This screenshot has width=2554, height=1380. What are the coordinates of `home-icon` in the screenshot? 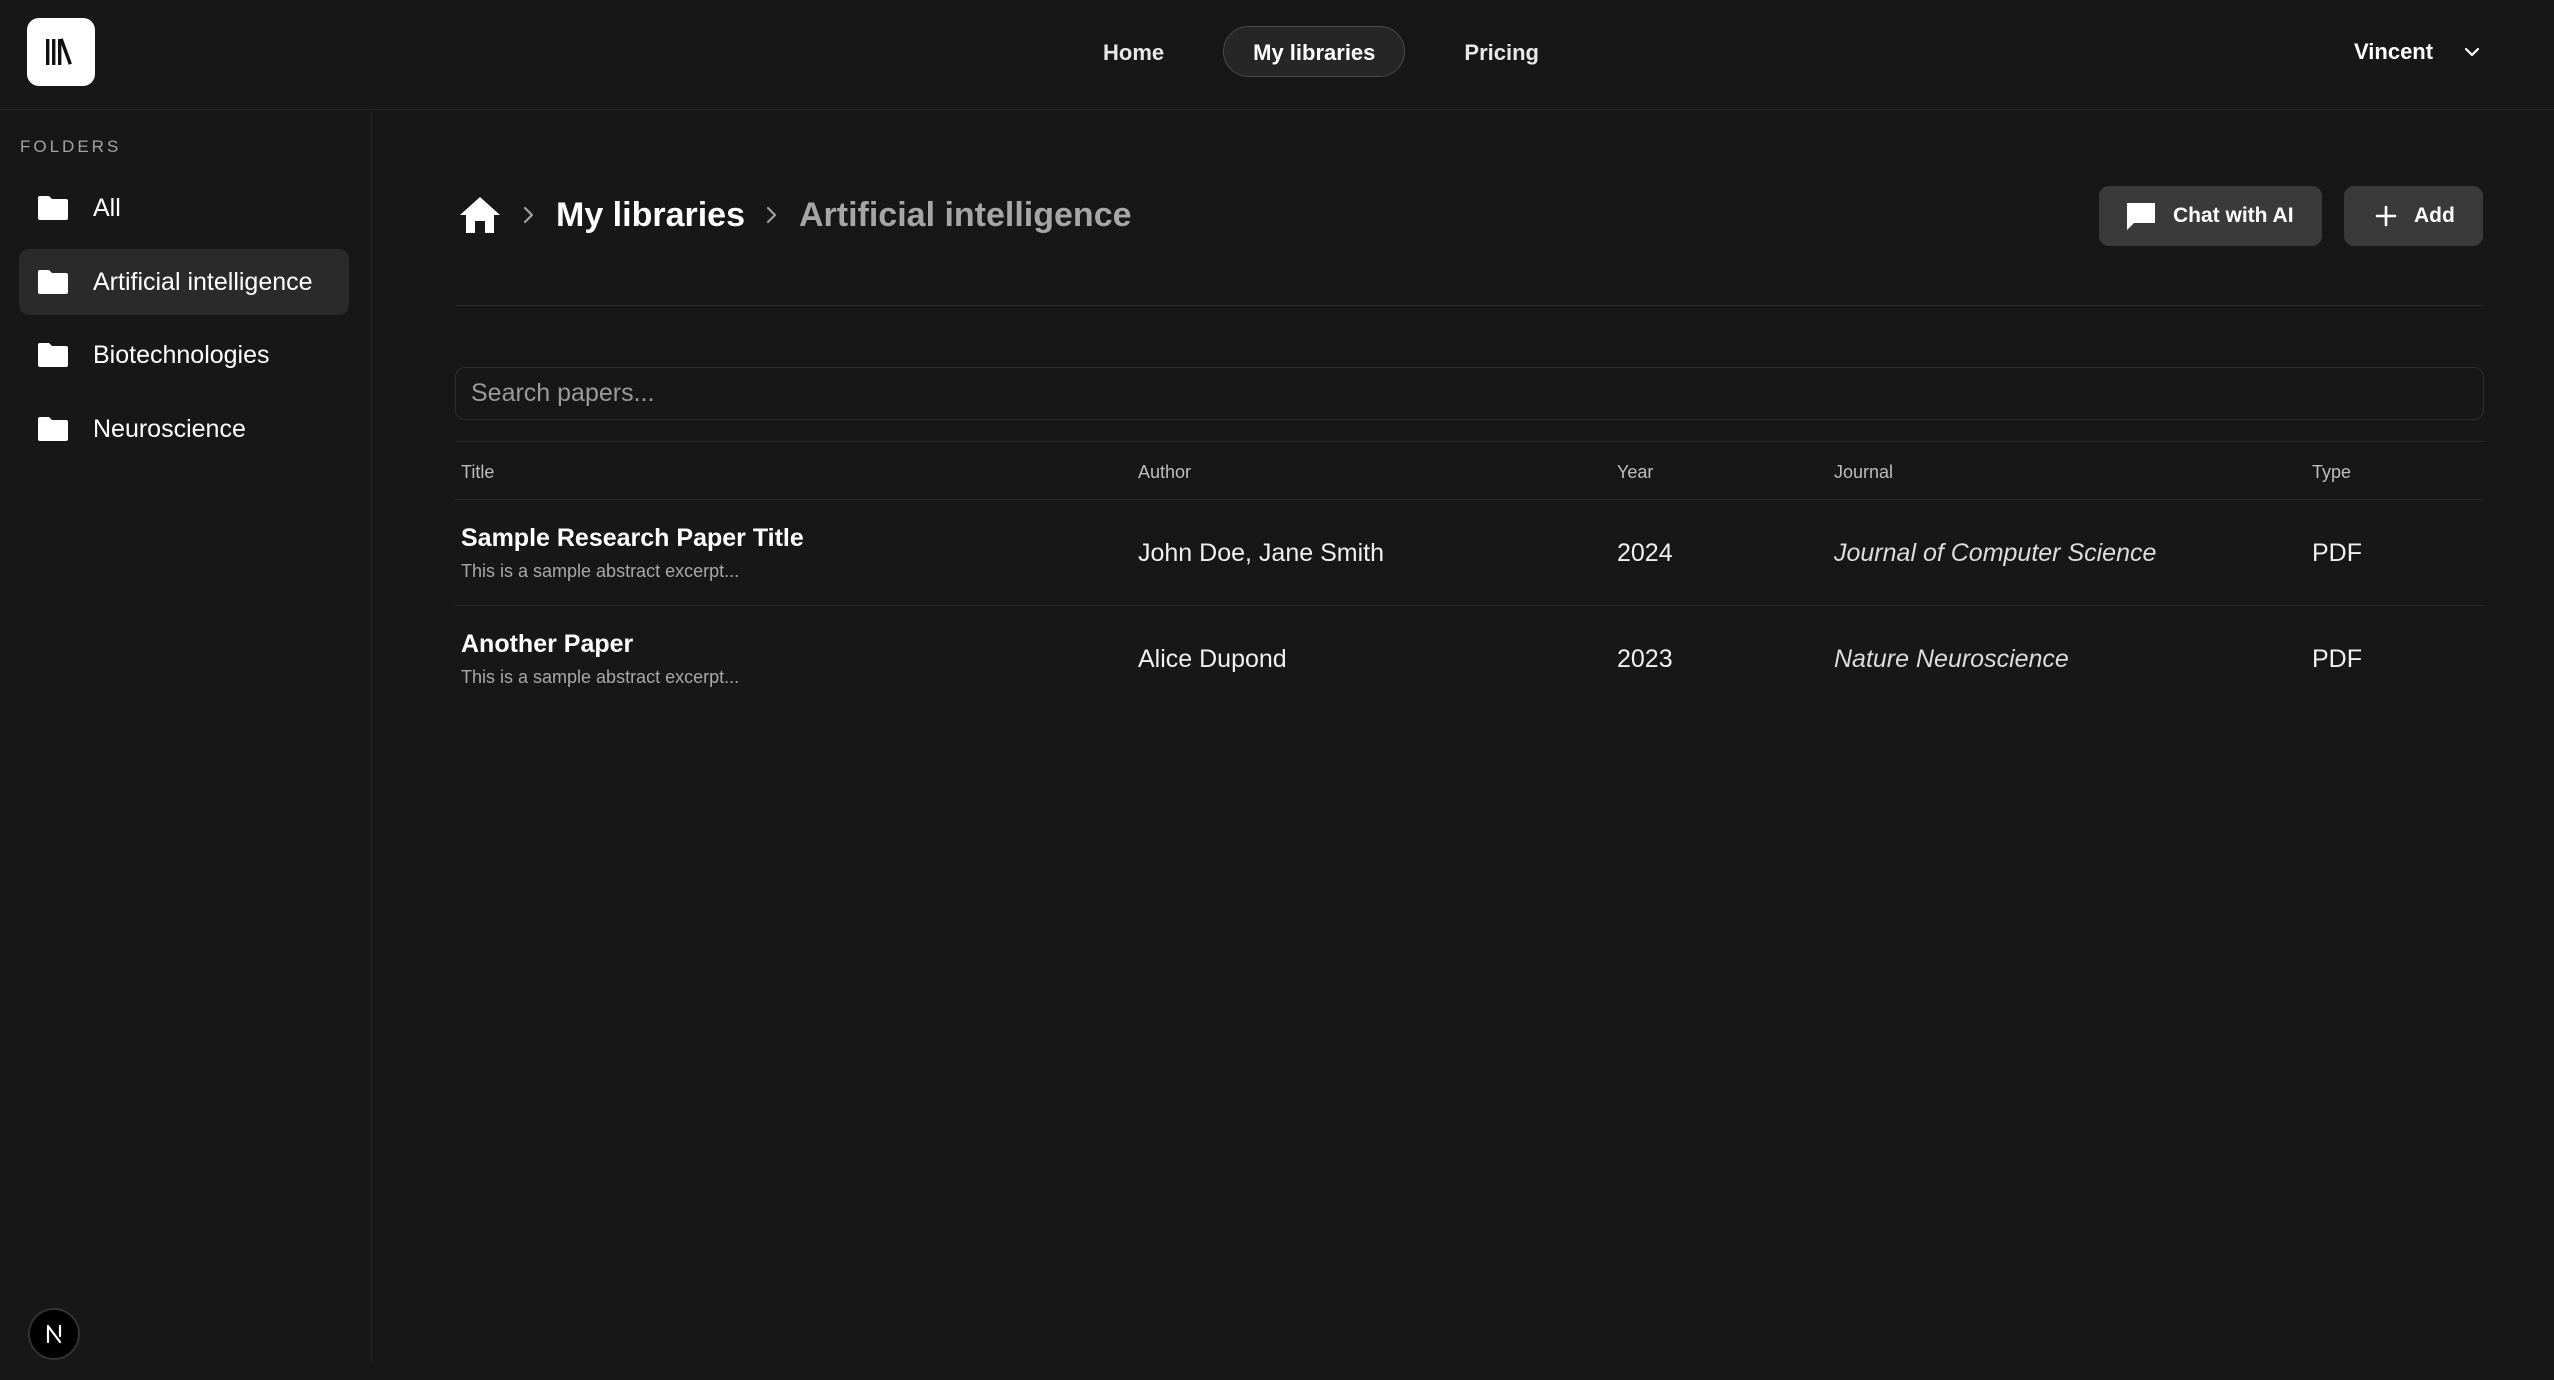 It's located at (480, 215).